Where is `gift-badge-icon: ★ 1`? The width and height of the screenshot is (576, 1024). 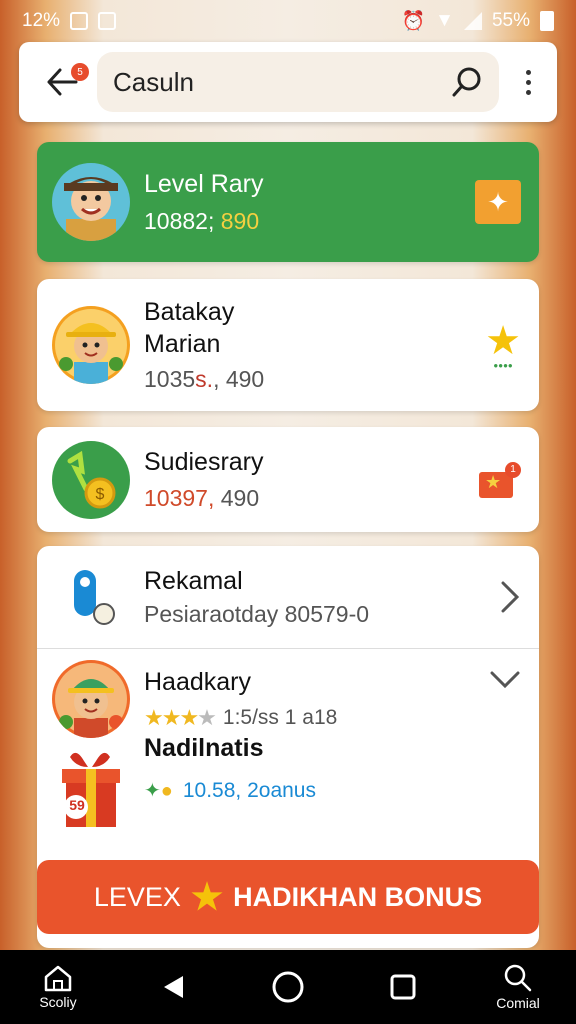 gift-badge-icon: ★ 1 is located at coordinates (499, 479).